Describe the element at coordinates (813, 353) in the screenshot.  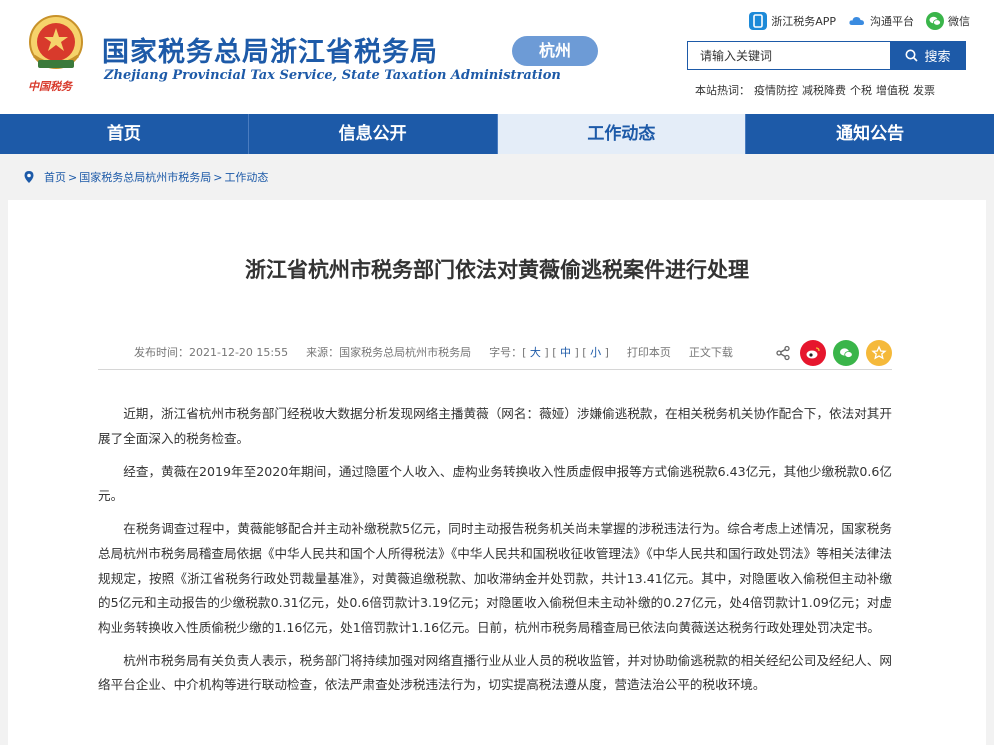
I see `weibo-icon` at that location.